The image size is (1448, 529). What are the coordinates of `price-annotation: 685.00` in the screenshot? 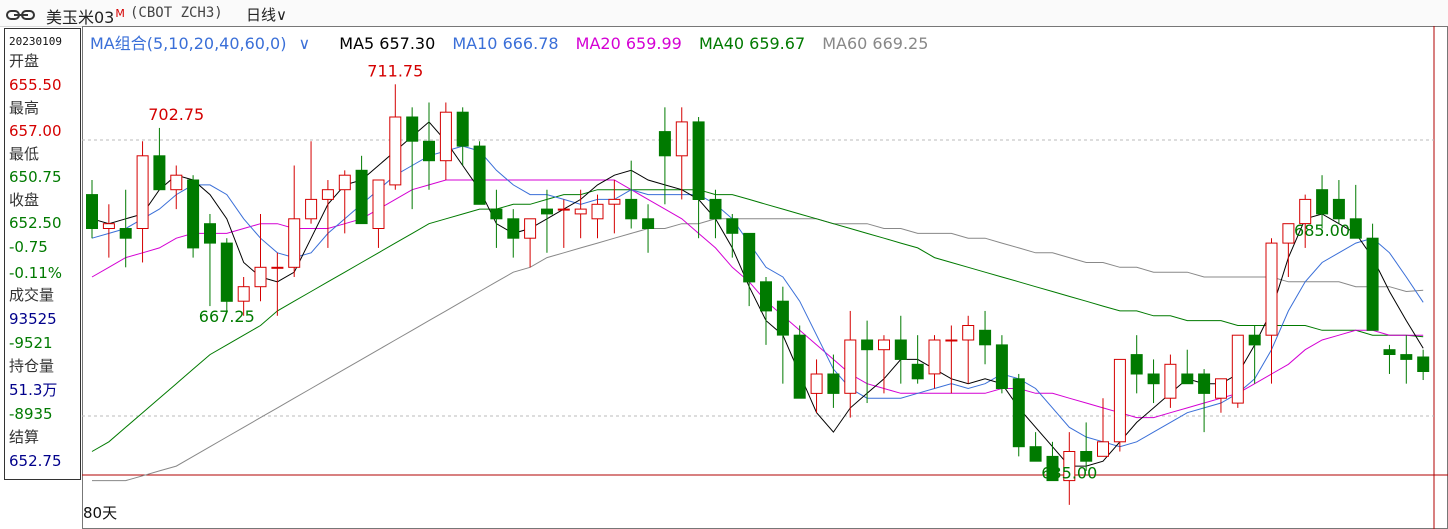 It's located at (1322, 230).